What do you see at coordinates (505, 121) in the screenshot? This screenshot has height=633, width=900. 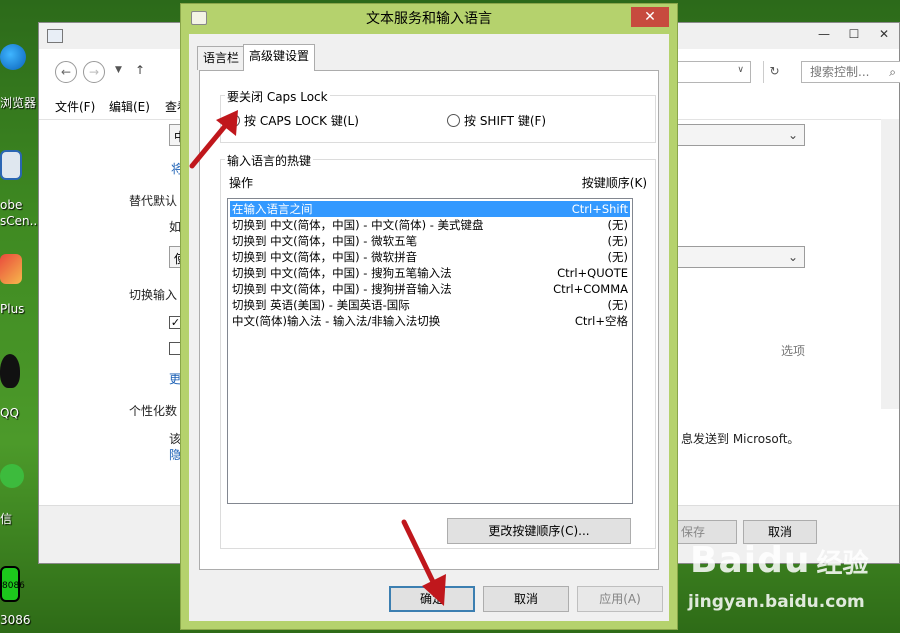 I see `radio-shift-label: 按 SHIFT 键(F)` at bounding box center [505, 121].